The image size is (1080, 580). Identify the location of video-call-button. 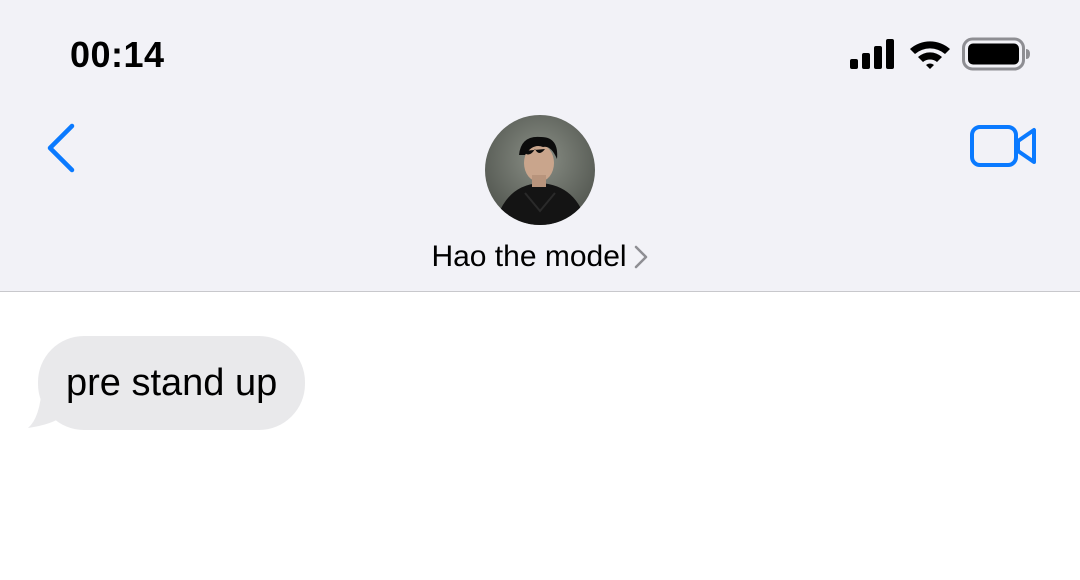
(1004, 148).